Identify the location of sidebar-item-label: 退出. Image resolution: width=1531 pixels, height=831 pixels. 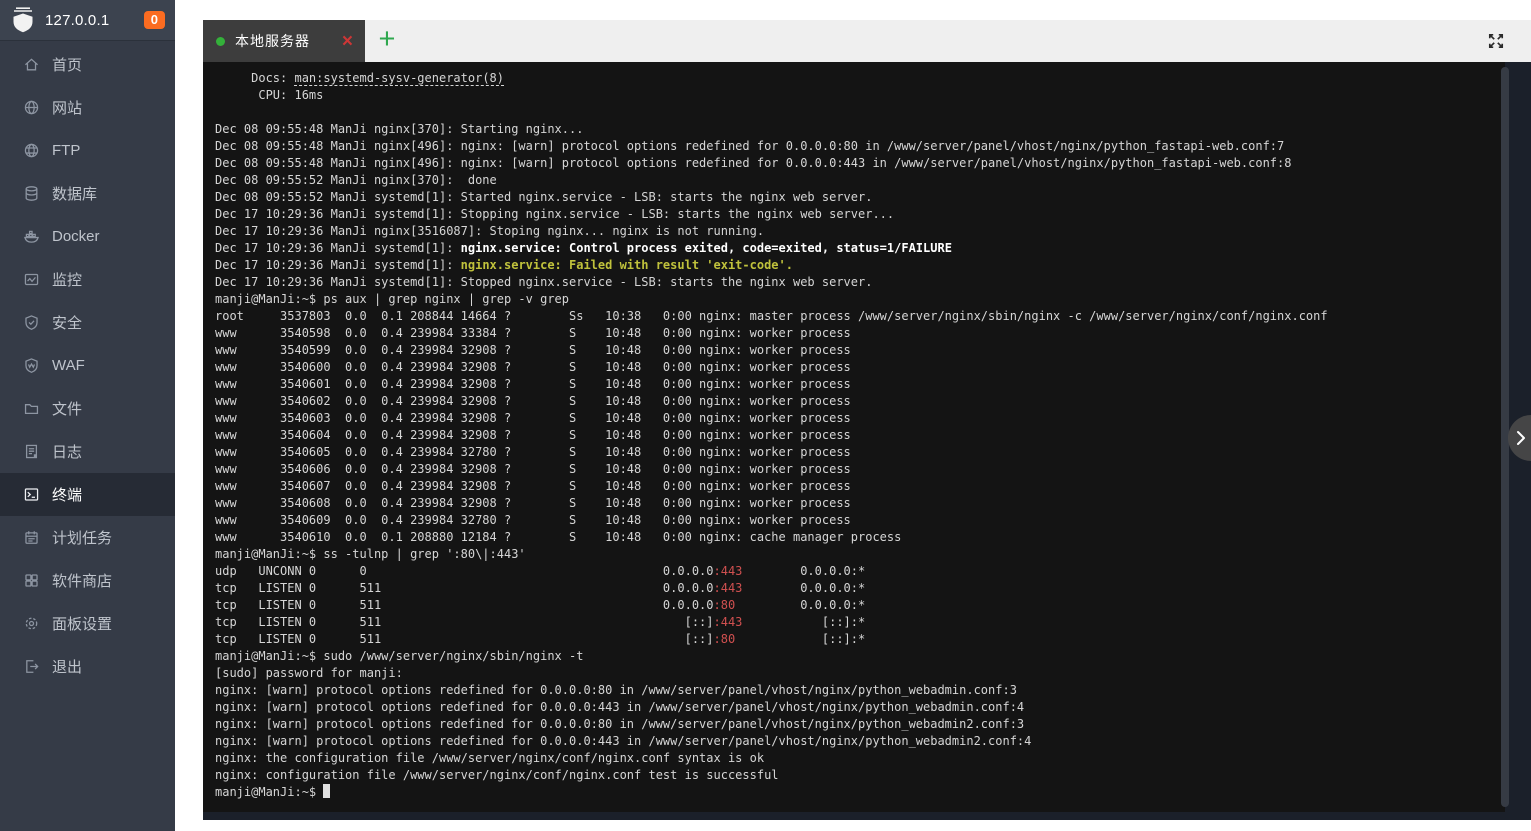
(67, 667).